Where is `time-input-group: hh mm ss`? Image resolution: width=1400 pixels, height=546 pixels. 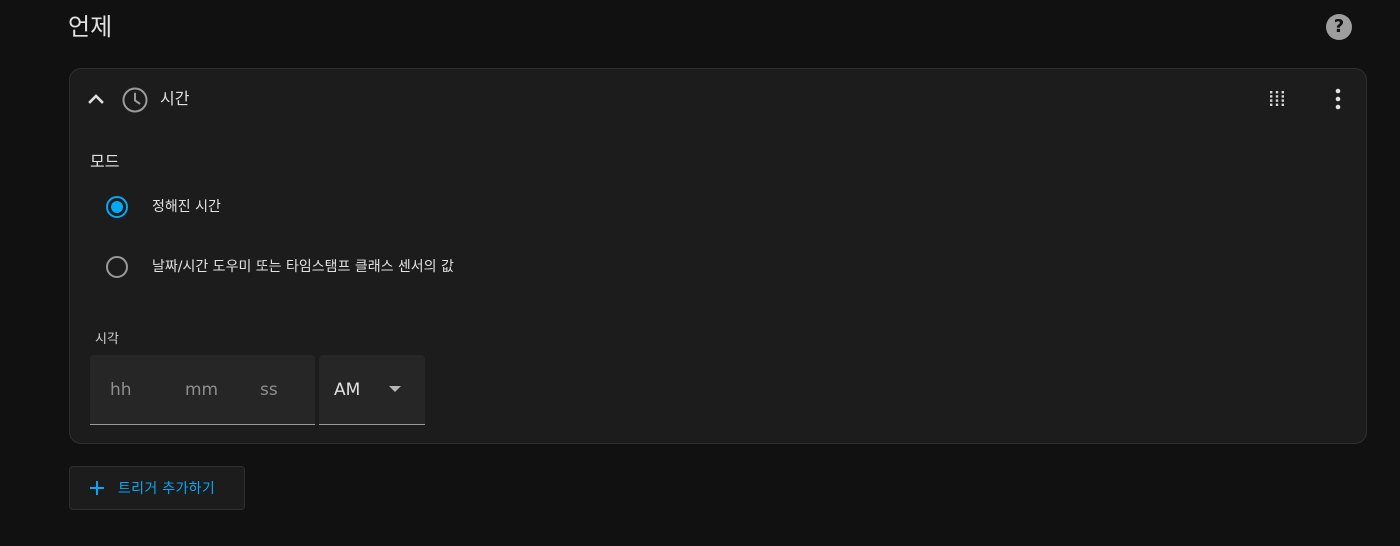
time-input-group: hh mm ss is located at coordinates (202, 390).